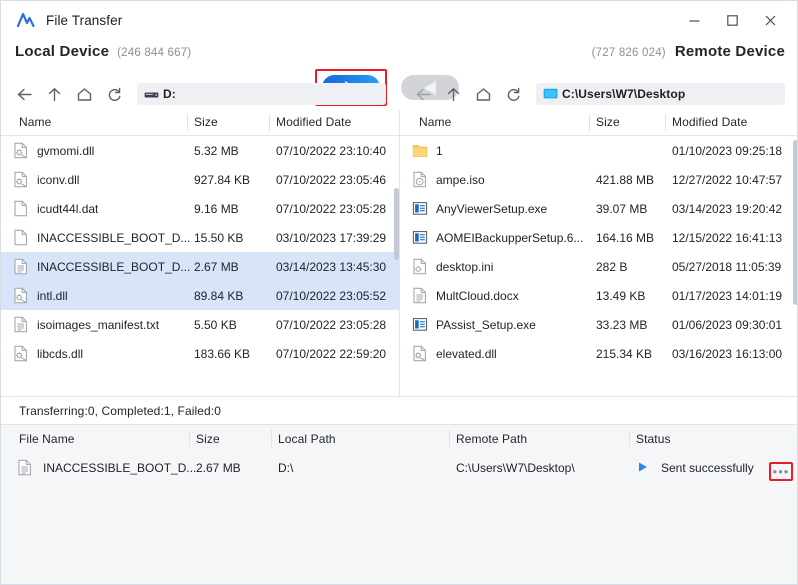  Describe the element at coordinates (612, 266) in the screenshot. I see `file-size: 282 B` at that location.